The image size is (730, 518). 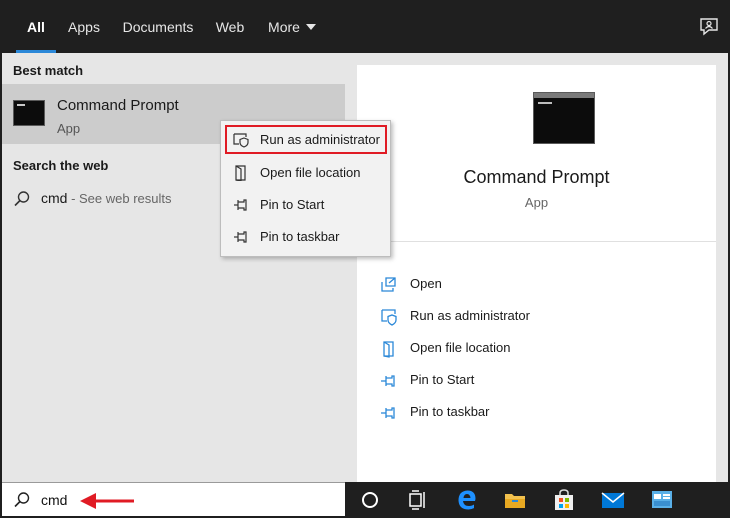 I want to click on tab-web: Web, so click(x=230, y=27).